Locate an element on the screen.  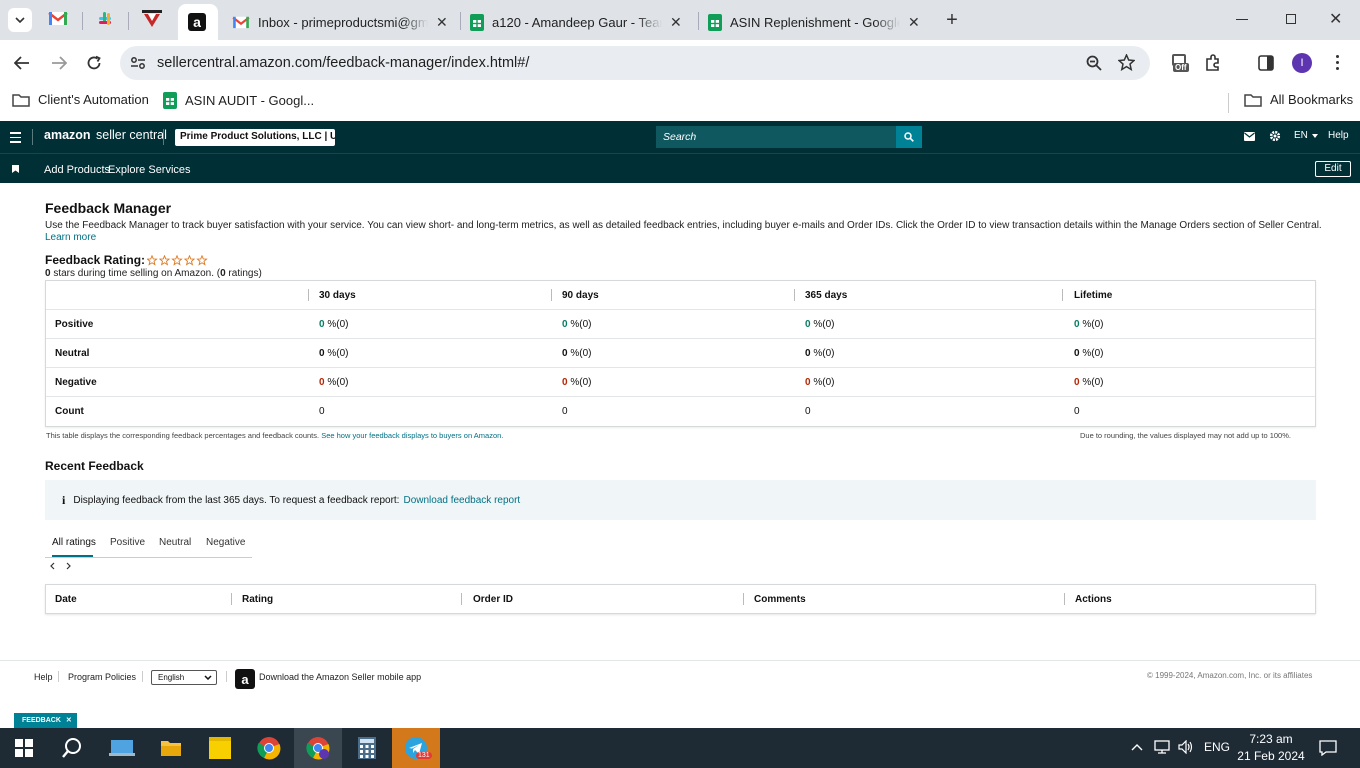
seller-app-icon: a is located at coordinates (245, 679).